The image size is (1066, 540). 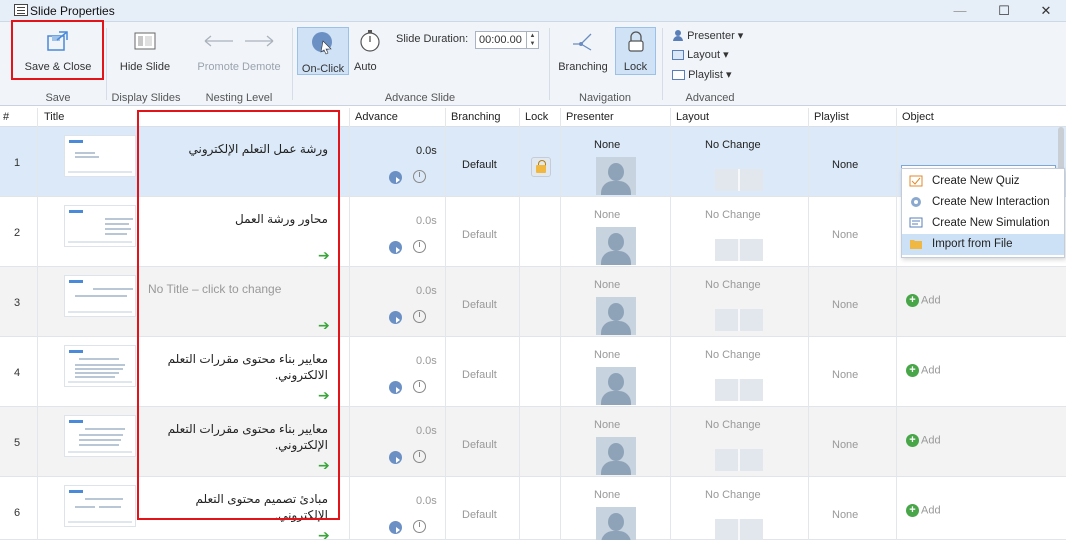 I want to click on promote-demote-button: Promote Demote, so click(x=239, y=50).